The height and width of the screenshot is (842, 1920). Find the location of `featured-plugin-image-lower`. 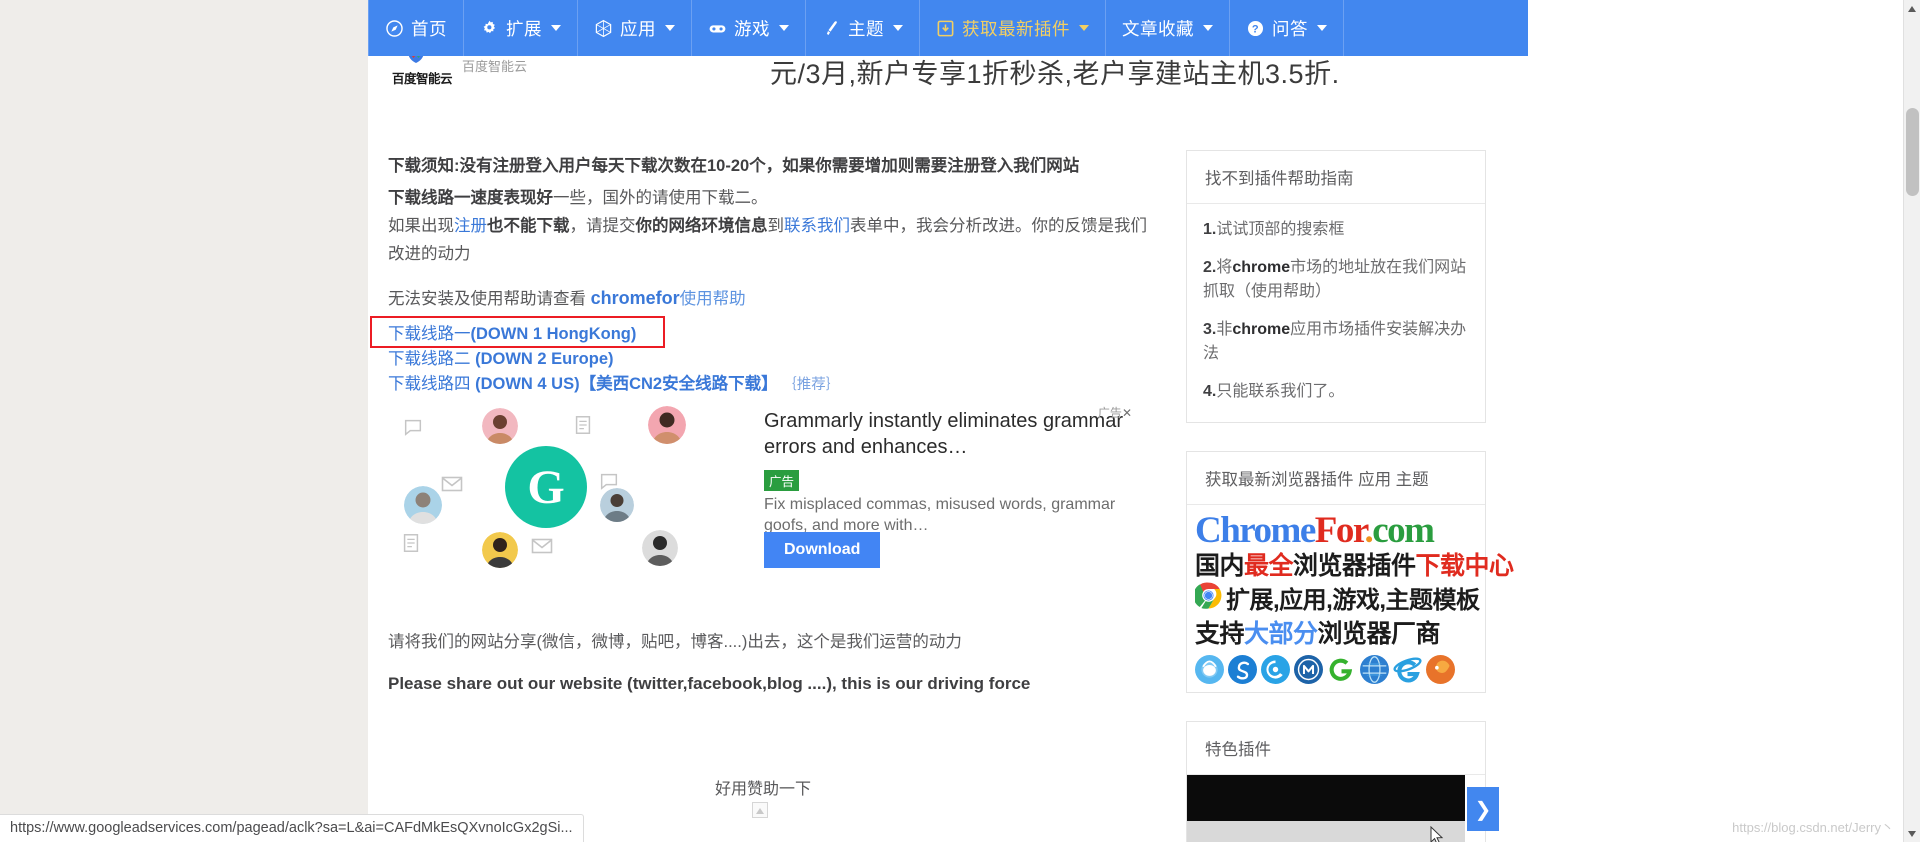

featured-plugin-image-lower is located at coordinates (1326, 831).